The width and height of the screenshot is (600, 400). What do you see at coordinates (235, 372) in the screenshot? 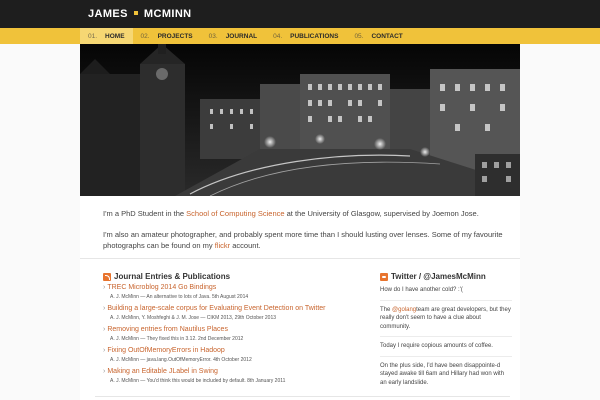
I see `entry-link: › Making an Editable JLabel in Swing` at bounding box center [235, 372].